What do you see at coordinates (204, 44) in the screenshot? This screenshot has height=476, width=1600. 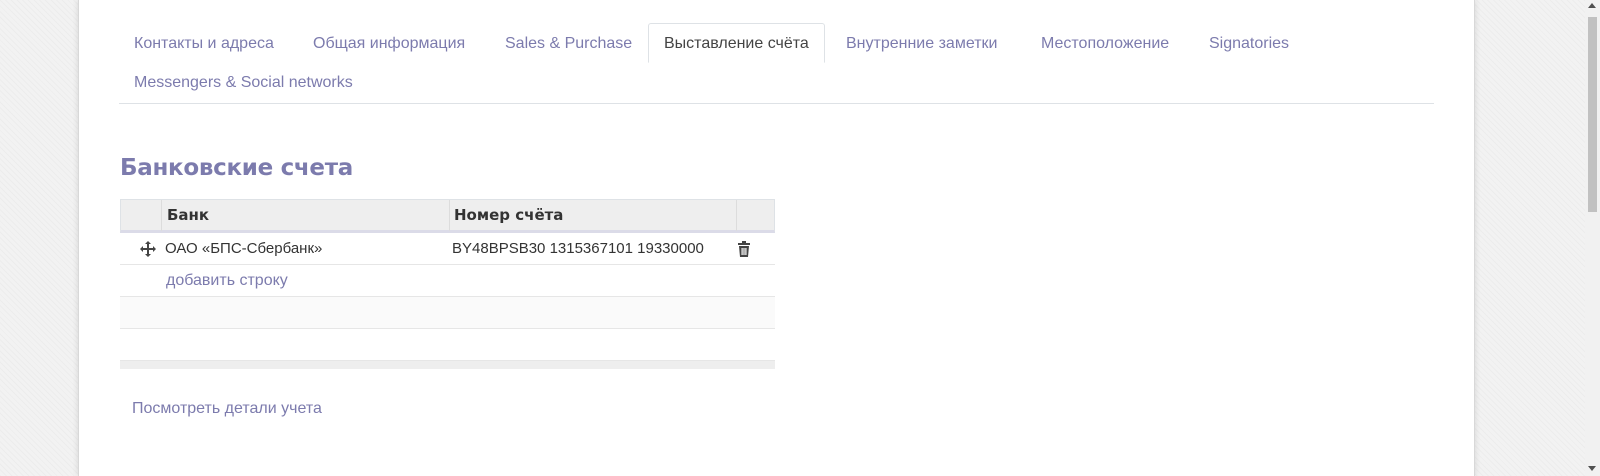 I see `tab-contacts-addresses: Контакты и адреса` at bounding box center [204, 44].